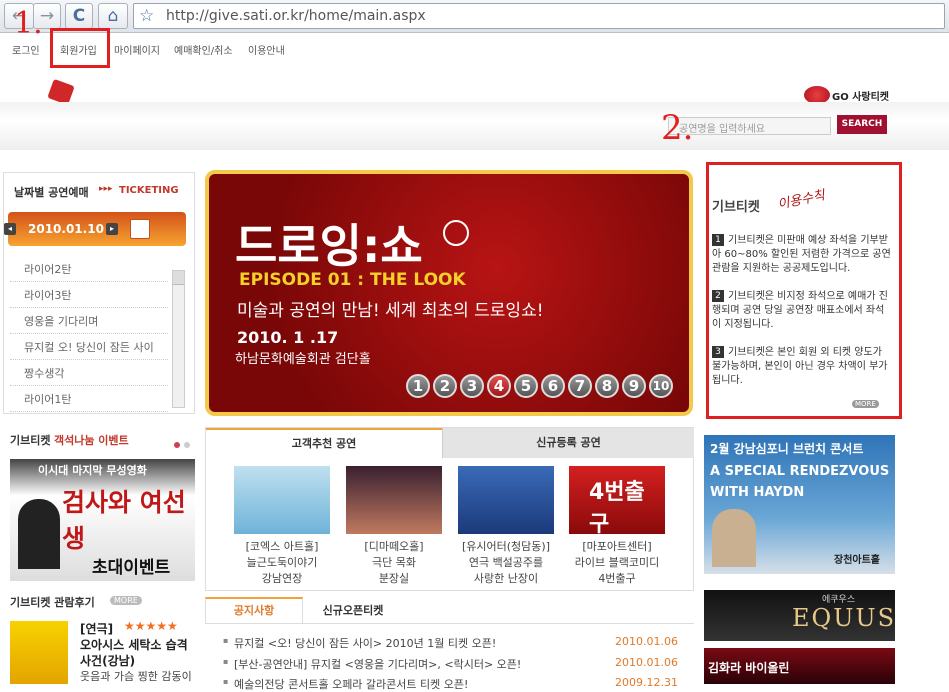 This screenshot has height=692, width=949. What do you see at coordinates (390, 311) in the screenshot?
I see `banner-tagline: 미술과 공연의 만남! 세계 최초의 드로잉쇼!` at bounding box center [390, 311].